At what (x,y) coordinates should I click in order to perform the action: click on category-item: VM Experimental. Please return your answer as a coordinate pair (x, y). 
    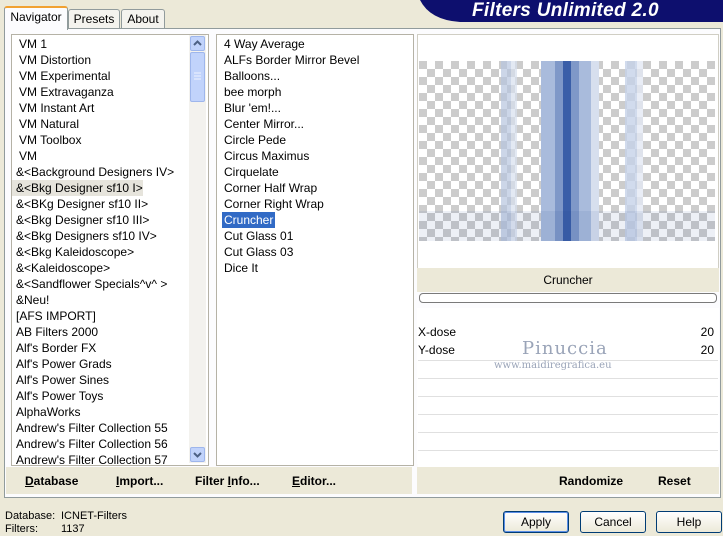
    Looking at the image, I should click on (61, 76).